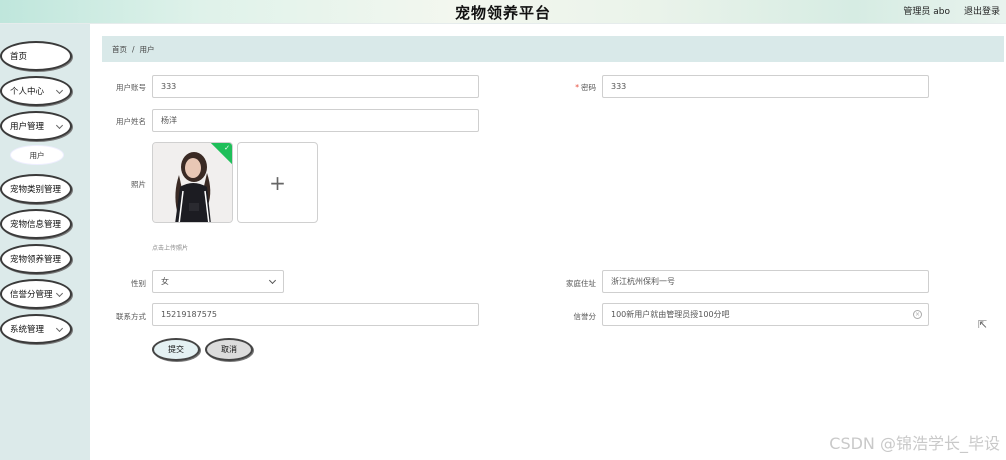  I want to click on clear-icon: ×, so click(917, 314).